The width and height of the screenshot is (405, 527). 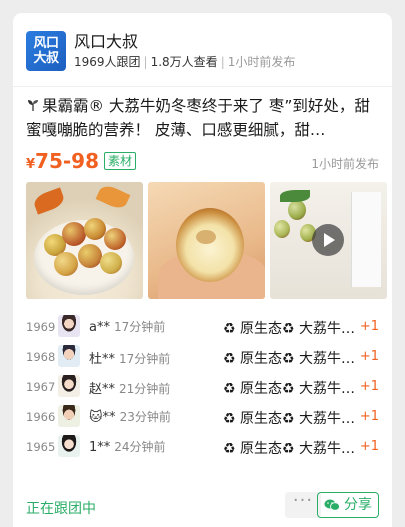 What do you see at coordinates (332, 505) in the screenshot?
I see `wechat-icon` at bounding box center [332, 505].